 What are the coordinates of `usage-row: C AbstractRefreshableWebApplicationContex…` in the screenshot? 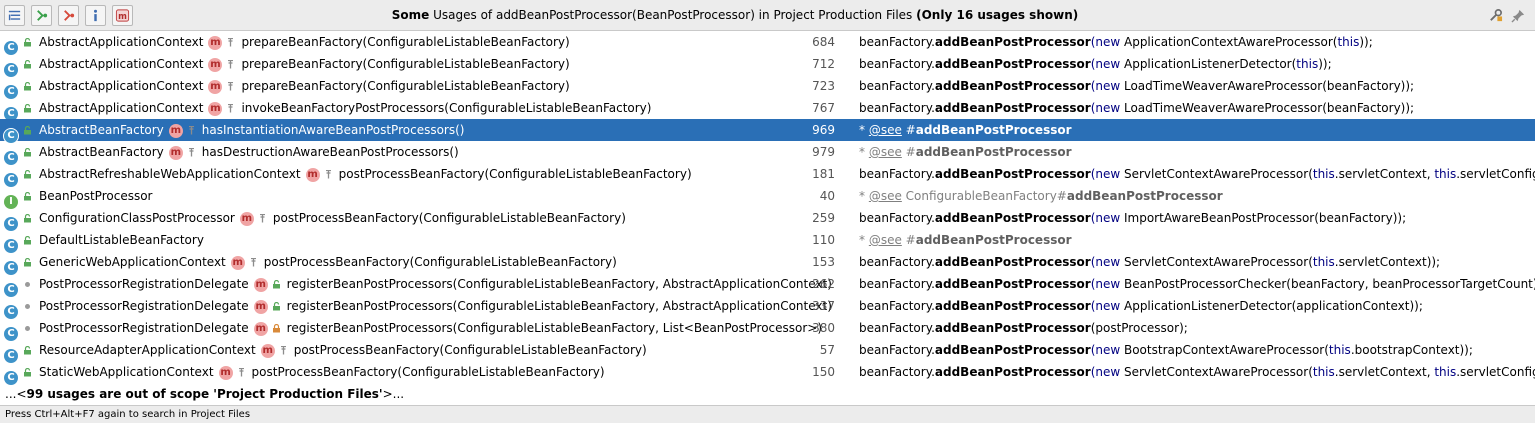 It's located at (767, 175).